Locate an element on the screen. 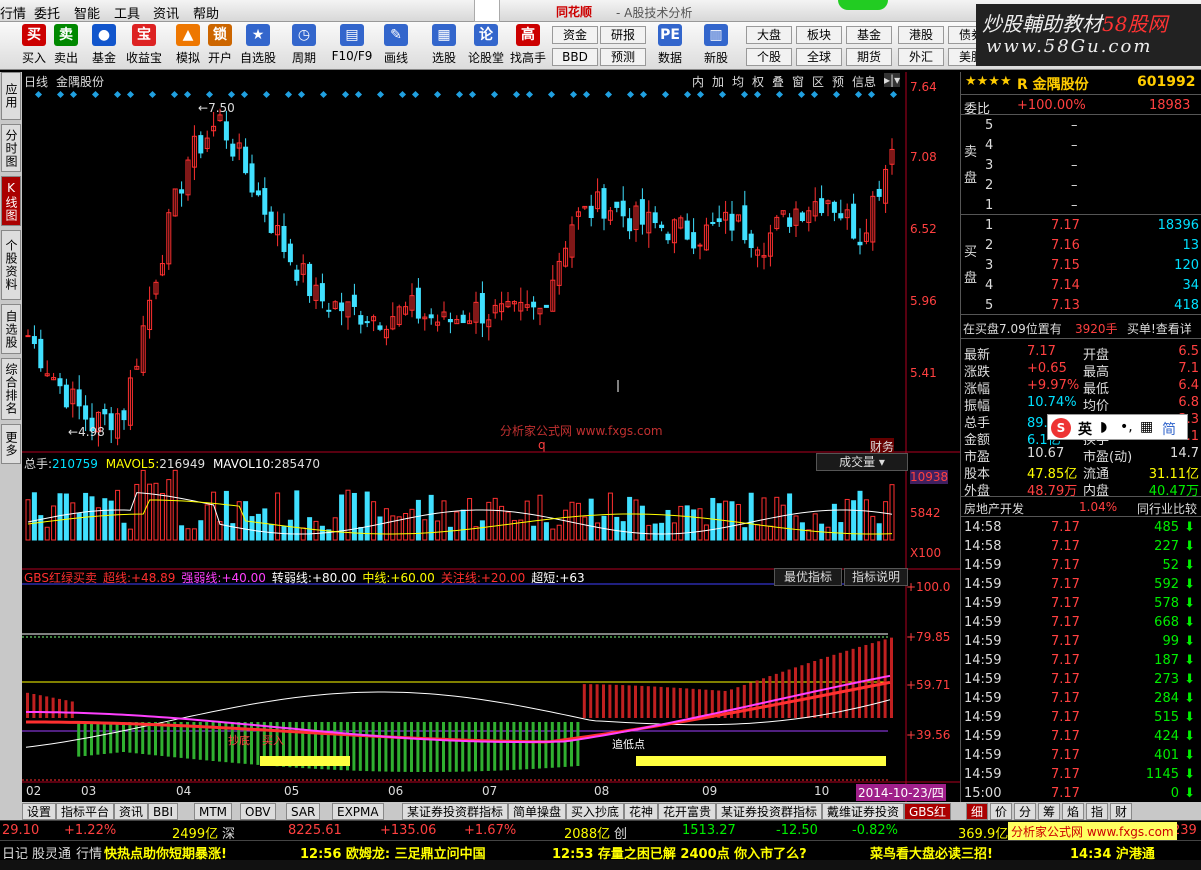 The image size is (1201, 870). toolbar-button-6: ★ 自选股 is located at coordinates (258, 45).